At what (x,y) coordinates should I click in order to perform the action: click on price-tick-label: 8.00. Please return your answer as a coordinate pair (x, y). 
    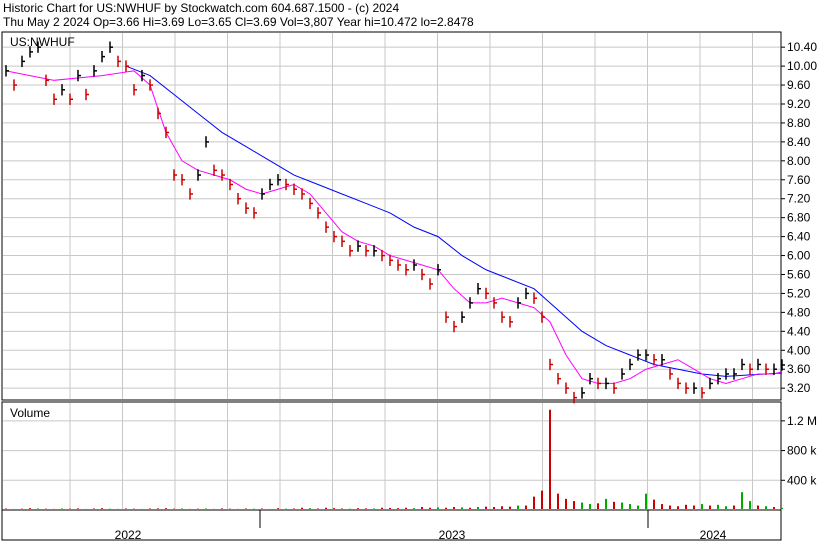
    Looking at the image, I should click on (799, 161).